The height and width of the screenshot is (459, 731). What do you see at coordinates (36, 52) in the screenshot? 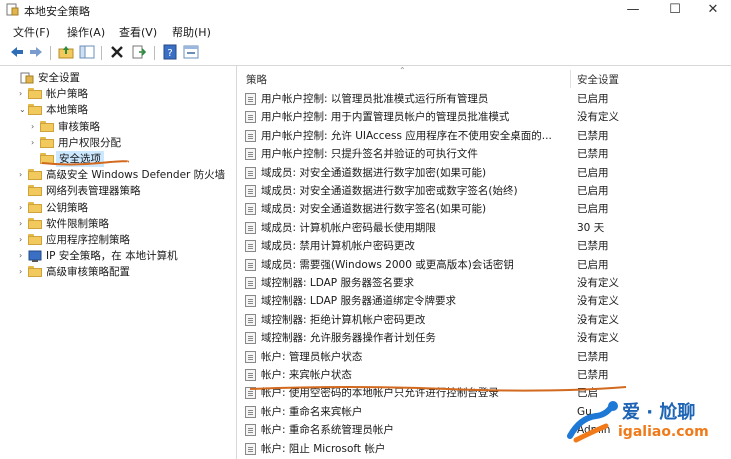
I see `forward-arrow-icon` at bounding box center [36, 52].